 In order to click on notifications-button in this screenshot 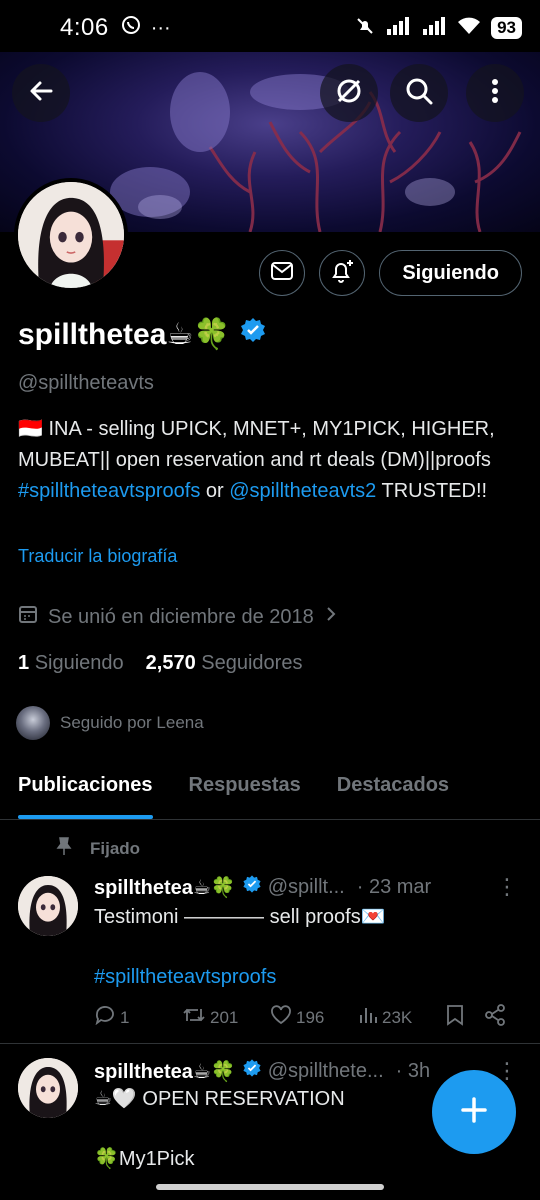, I will do `click(342, 273)`.